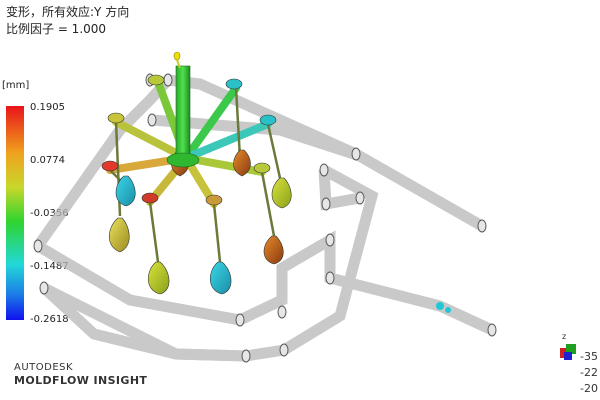  What do you see at coordinates (564, 336) in the screenshot?
I see `triad-axis-label: z` at bounding box center [564, 336].